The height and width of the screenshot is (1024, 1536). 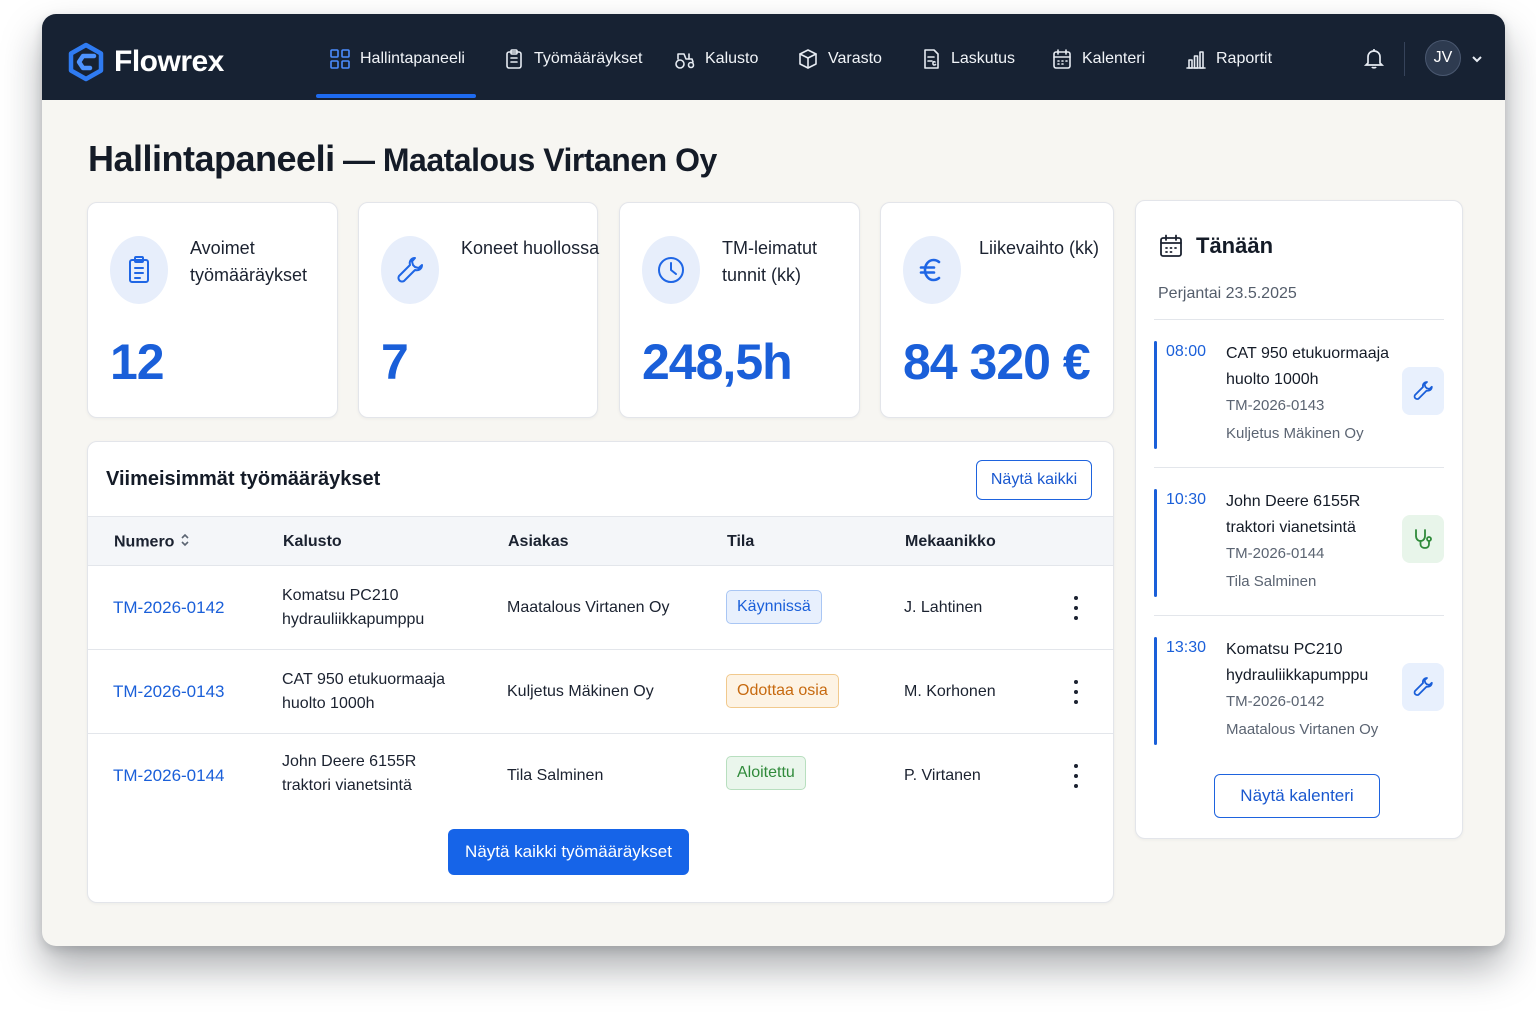 What do you see at coordinates (1293, 514) in the screenshot?
I see `event-title: John Deere 6155R traktori vianetsintä` at bounding box center [1293, 514].